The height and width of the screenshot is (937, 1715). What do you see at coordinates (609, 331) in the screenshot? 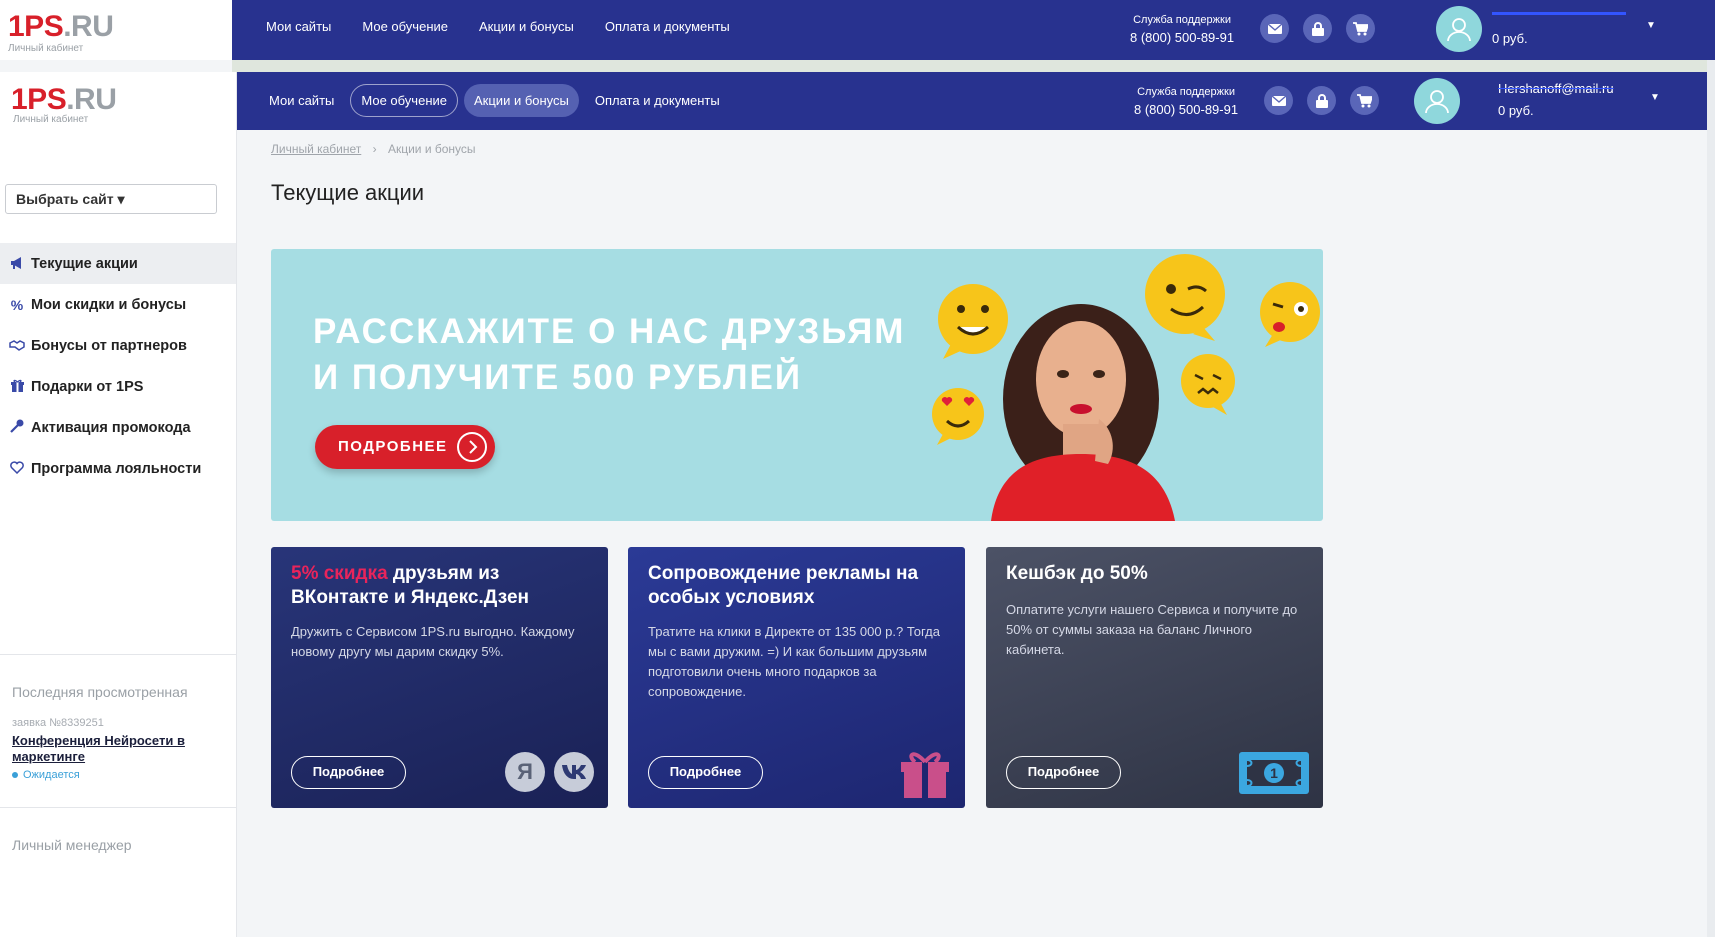
I see `banner-line-1: РАССКАЖИТЕ О НАС ДРУЗЬЯМ` at bounding box center [609, 331].